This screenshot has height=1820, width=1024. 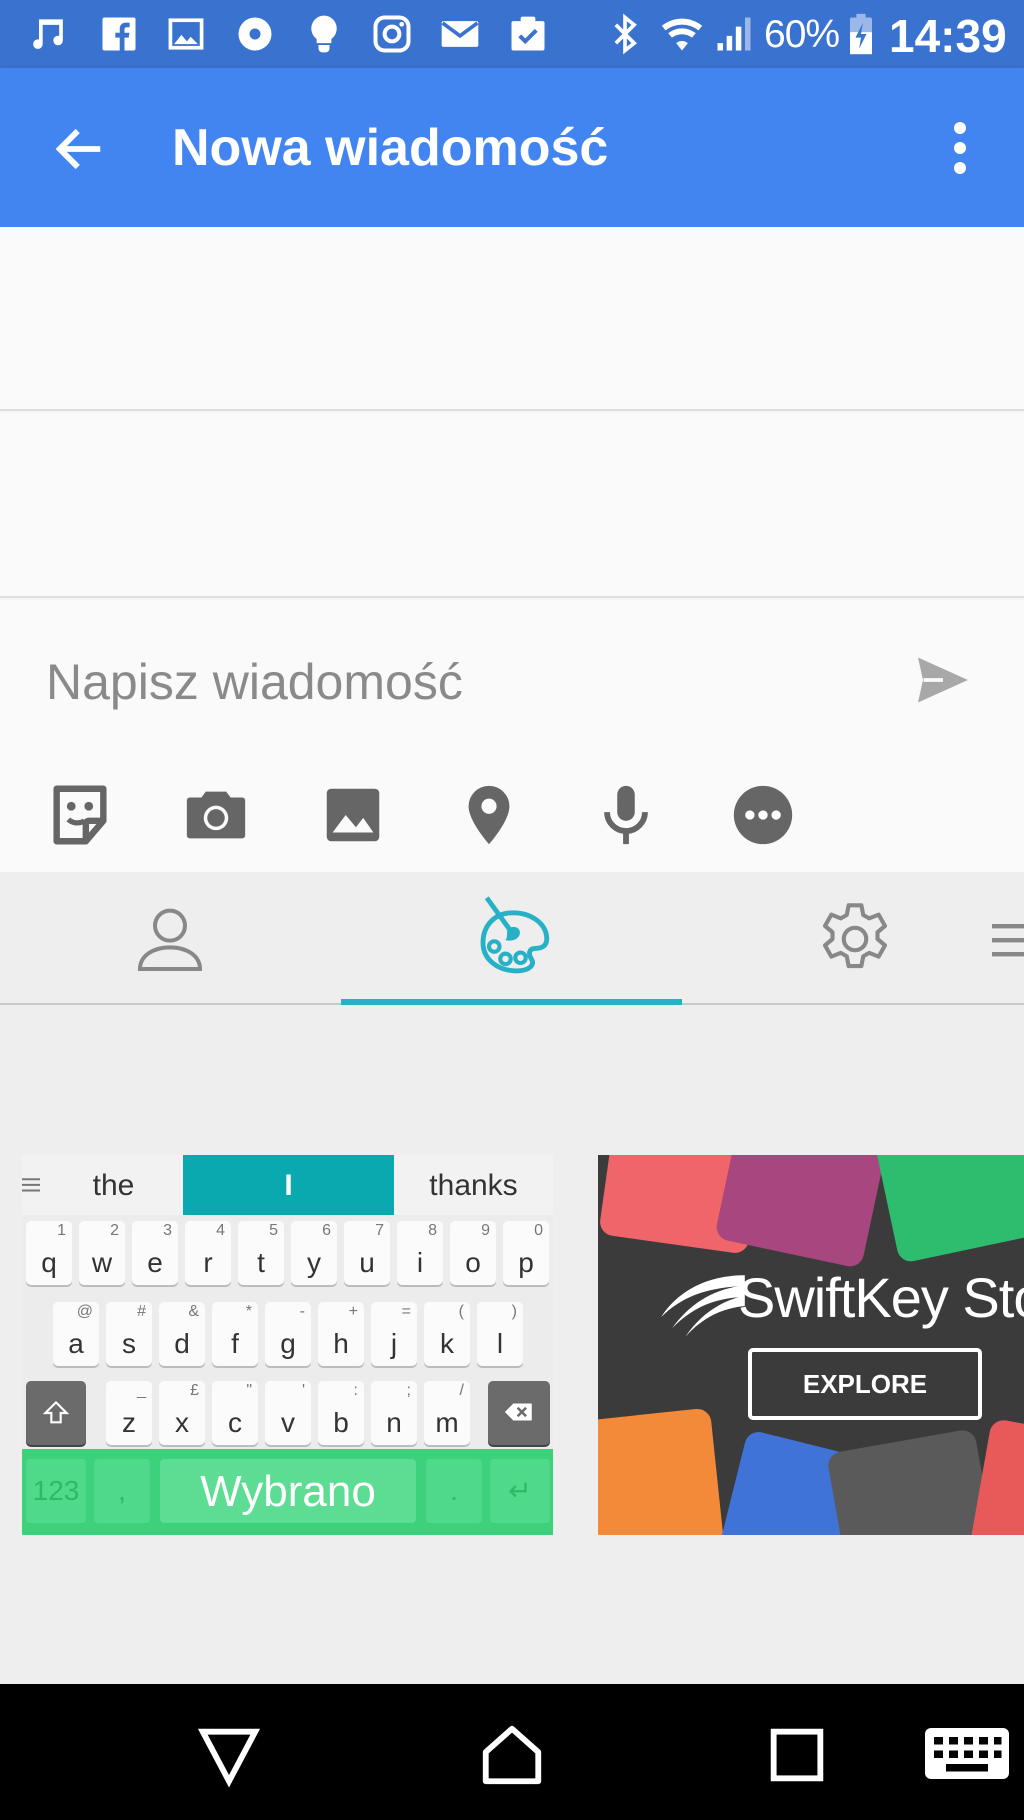 I want to click on gallery-button, so click(x=353, y=815).